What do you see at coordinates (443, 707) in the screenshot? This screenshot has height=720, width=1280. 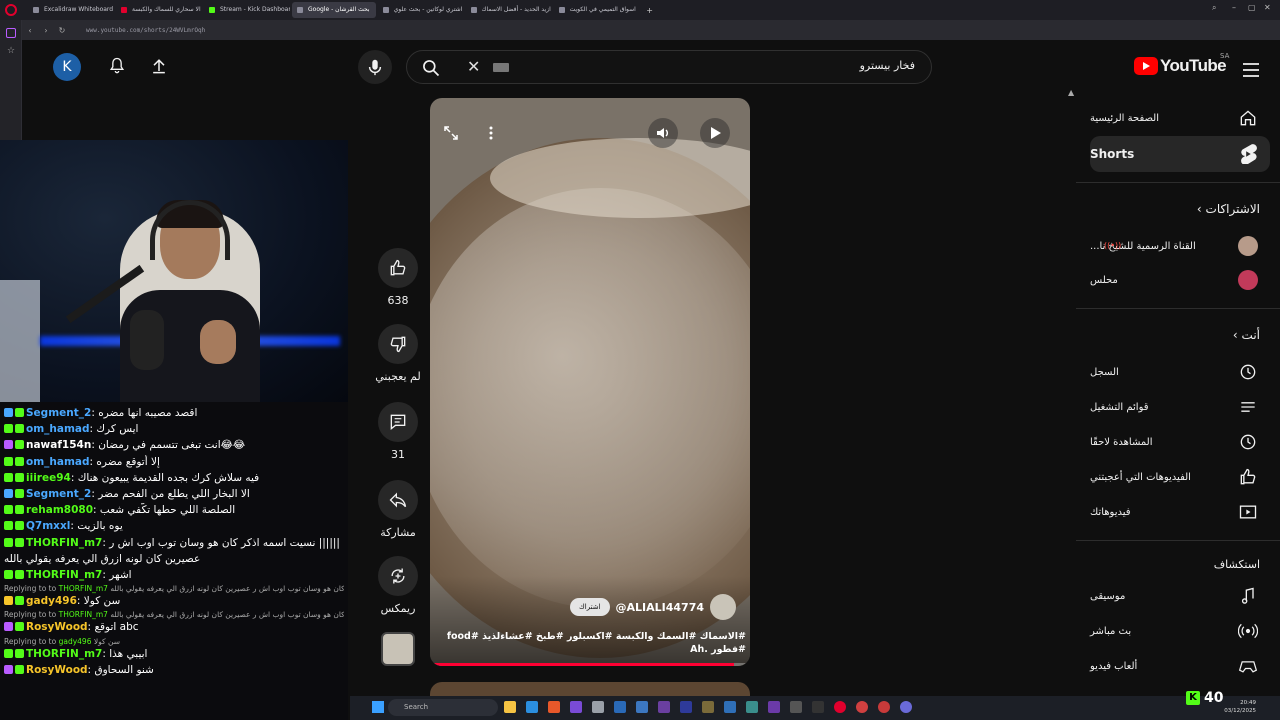 I see `taskbar-search: Search` at bounding box center [443, 707].